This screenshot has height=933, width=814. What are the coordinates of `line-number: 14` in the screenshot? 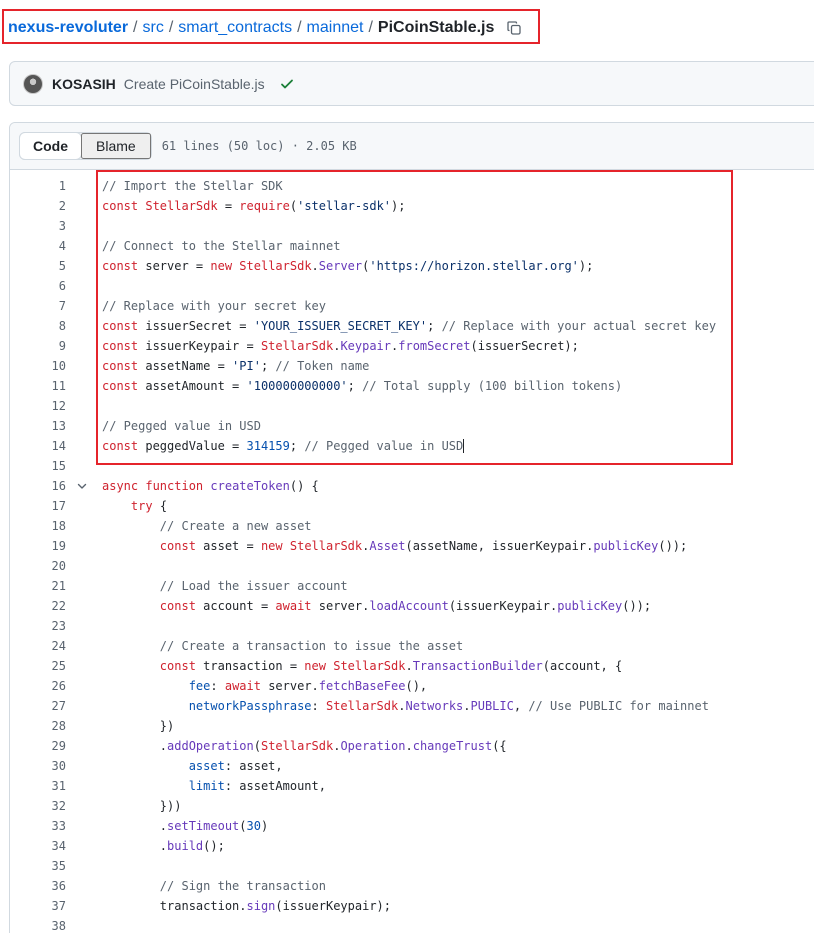 It's located at (33, 446).